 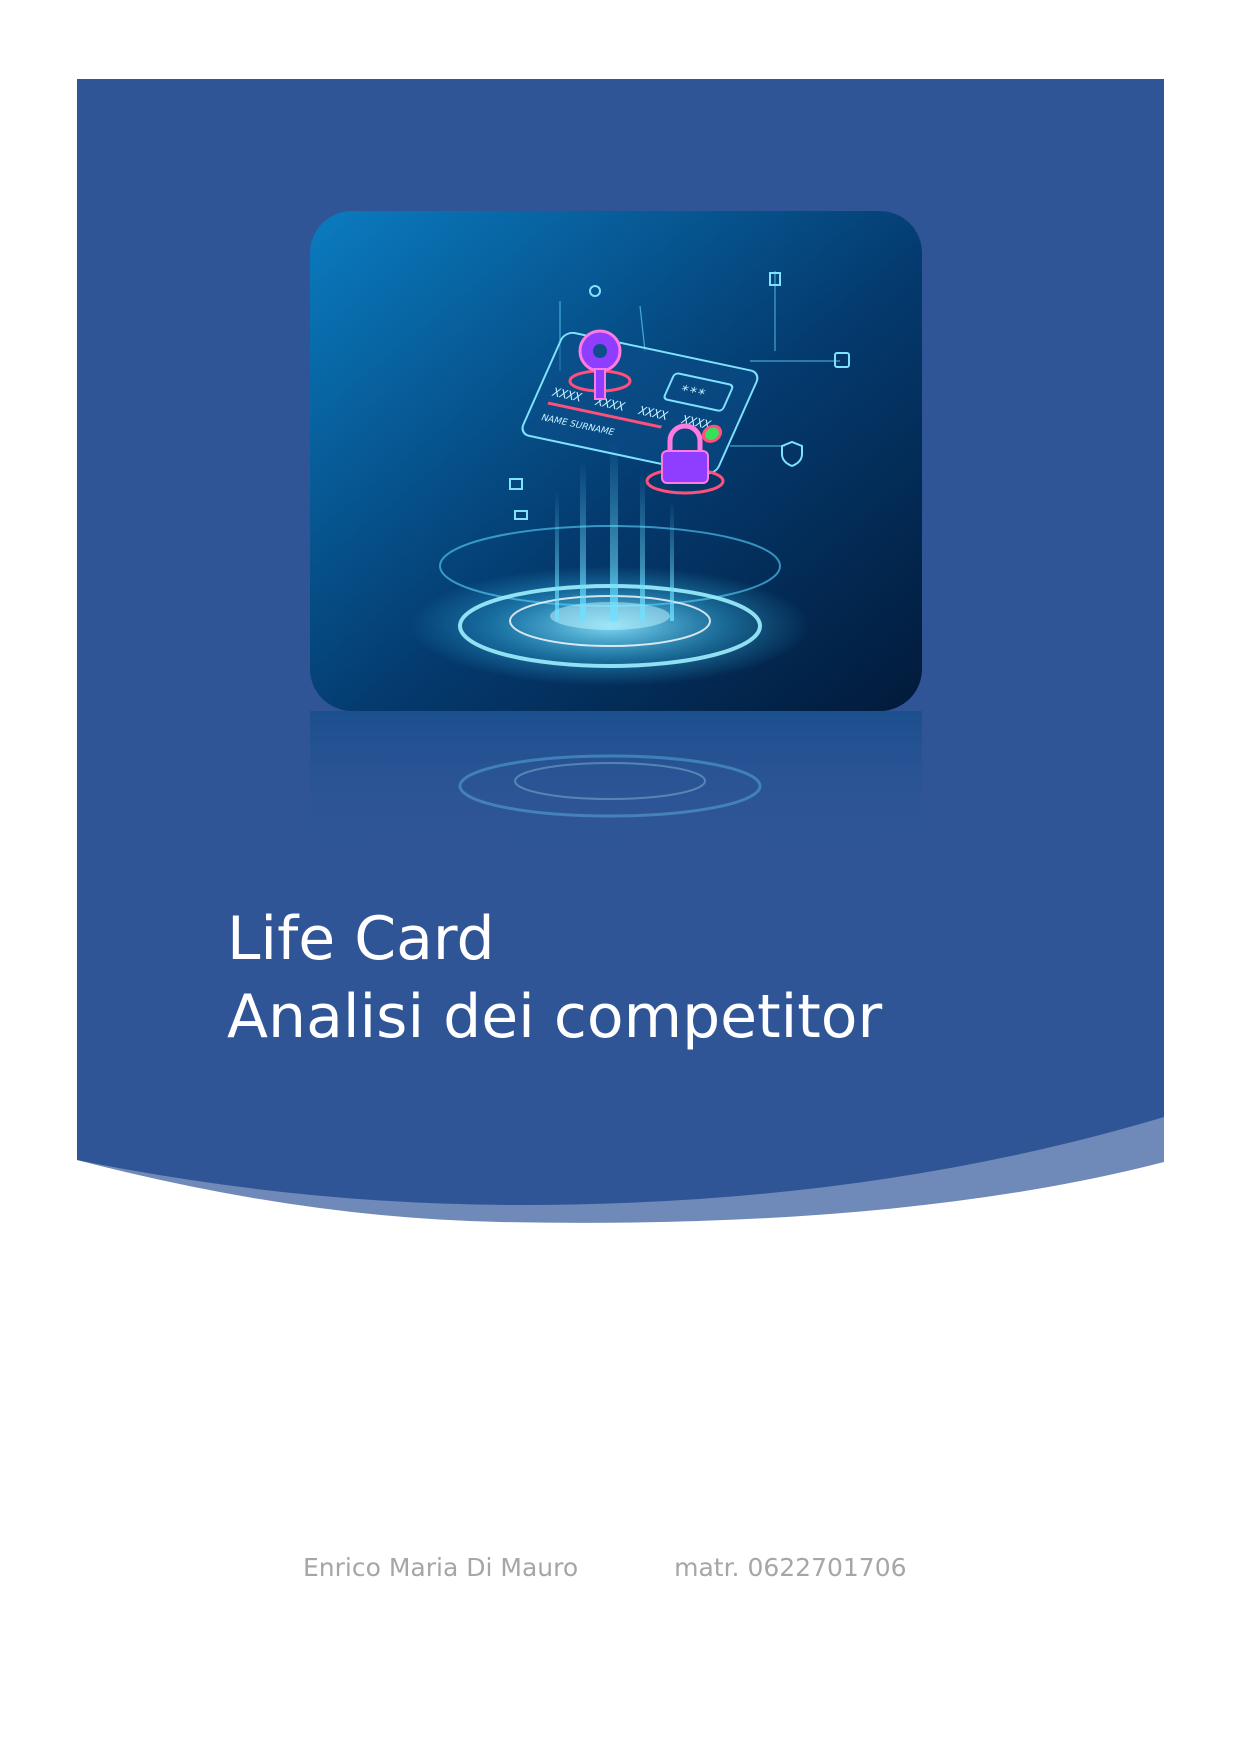 I want to click on student-id: matr. 0622701706, so click(x=790, y=1567).